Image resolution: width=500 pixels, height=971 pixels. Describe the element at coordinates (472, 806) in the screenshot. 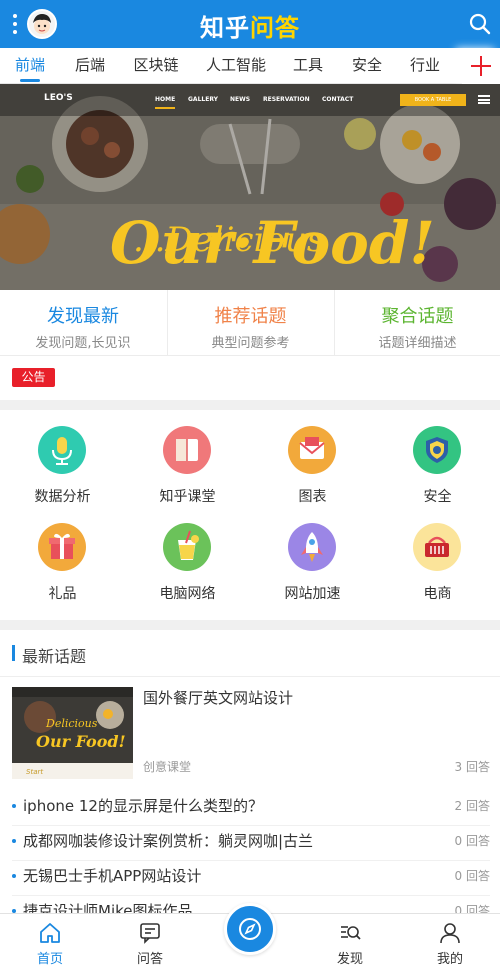

I see `list-item-answers: 2 回答` at that location.